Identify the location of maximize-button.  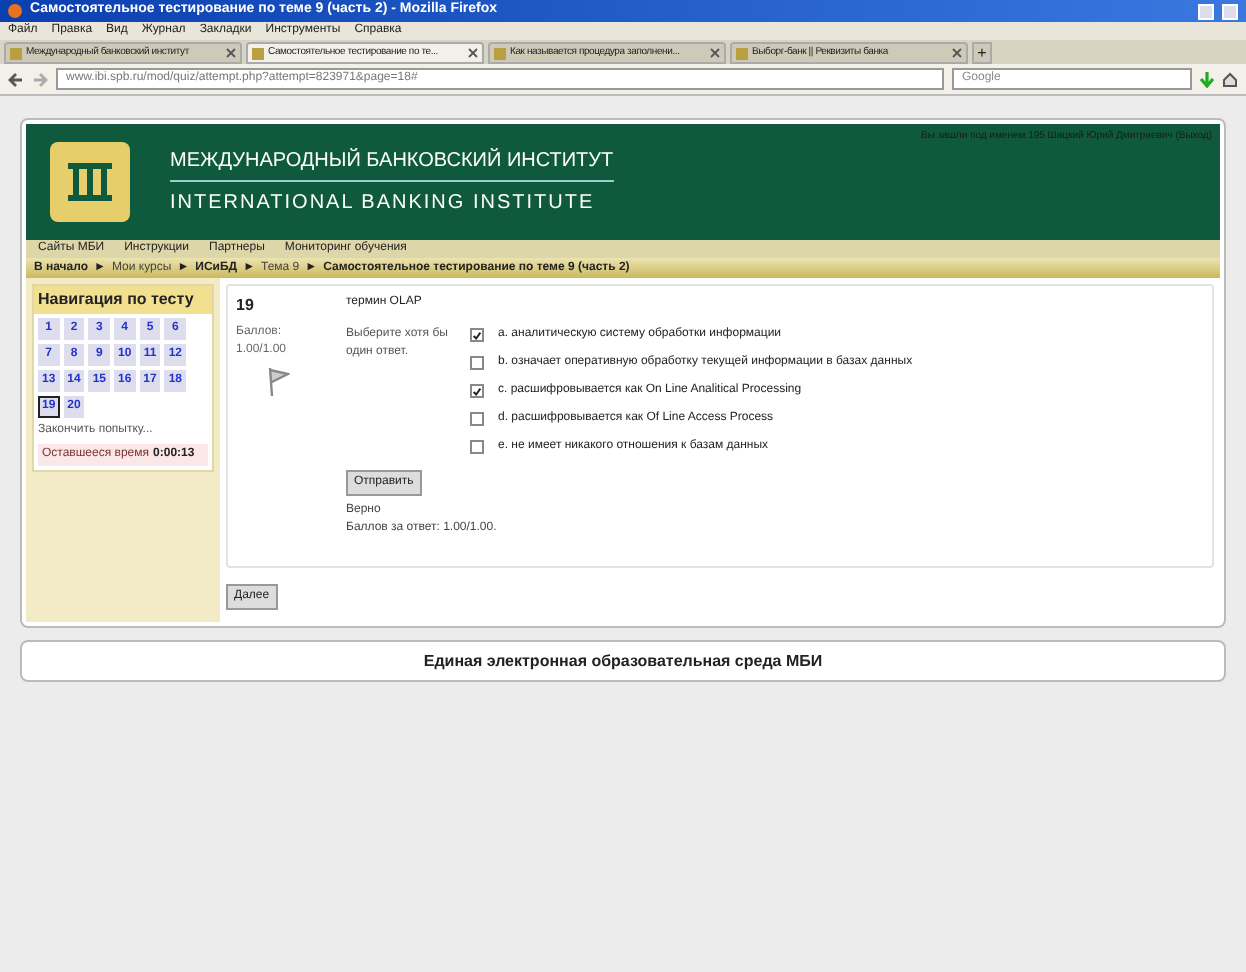
(1230, 11).